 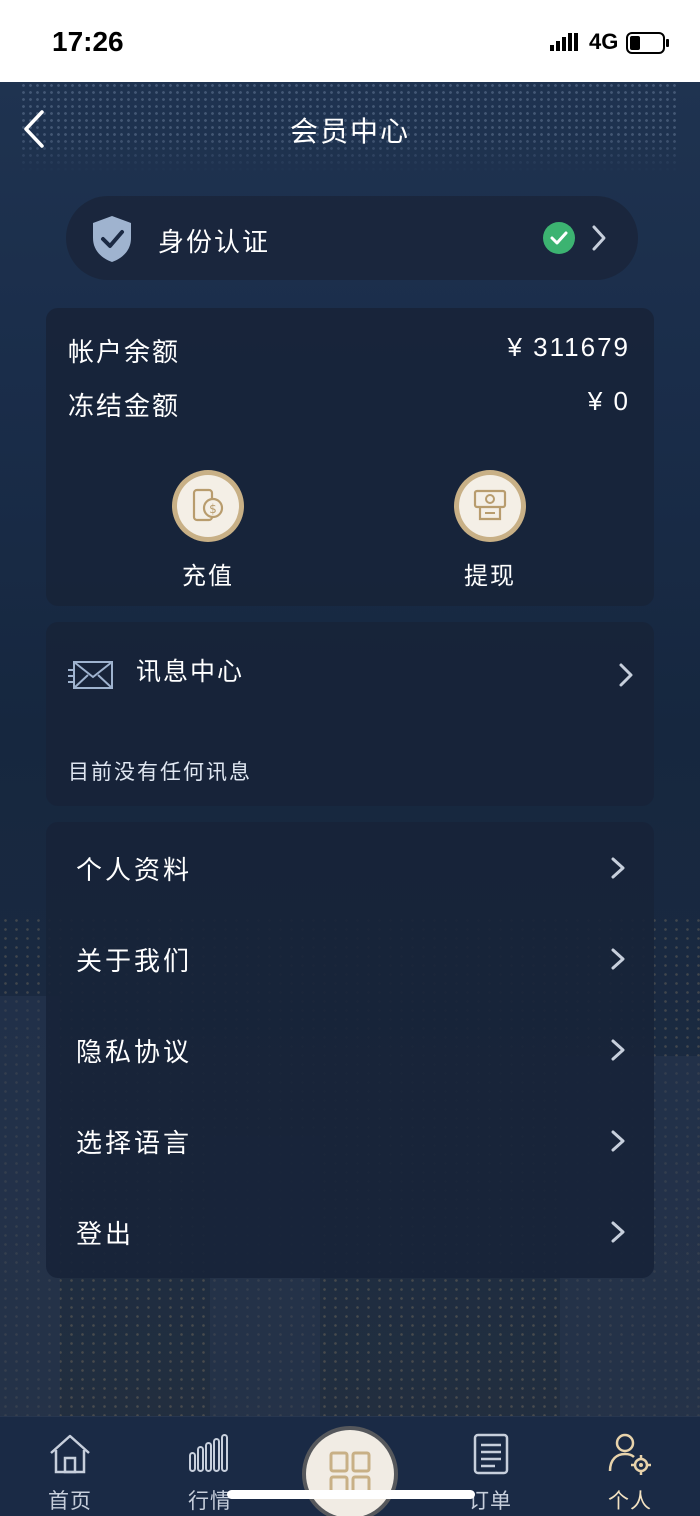 I want to click on tab-market: 行情, so click(x=210, y=1473).